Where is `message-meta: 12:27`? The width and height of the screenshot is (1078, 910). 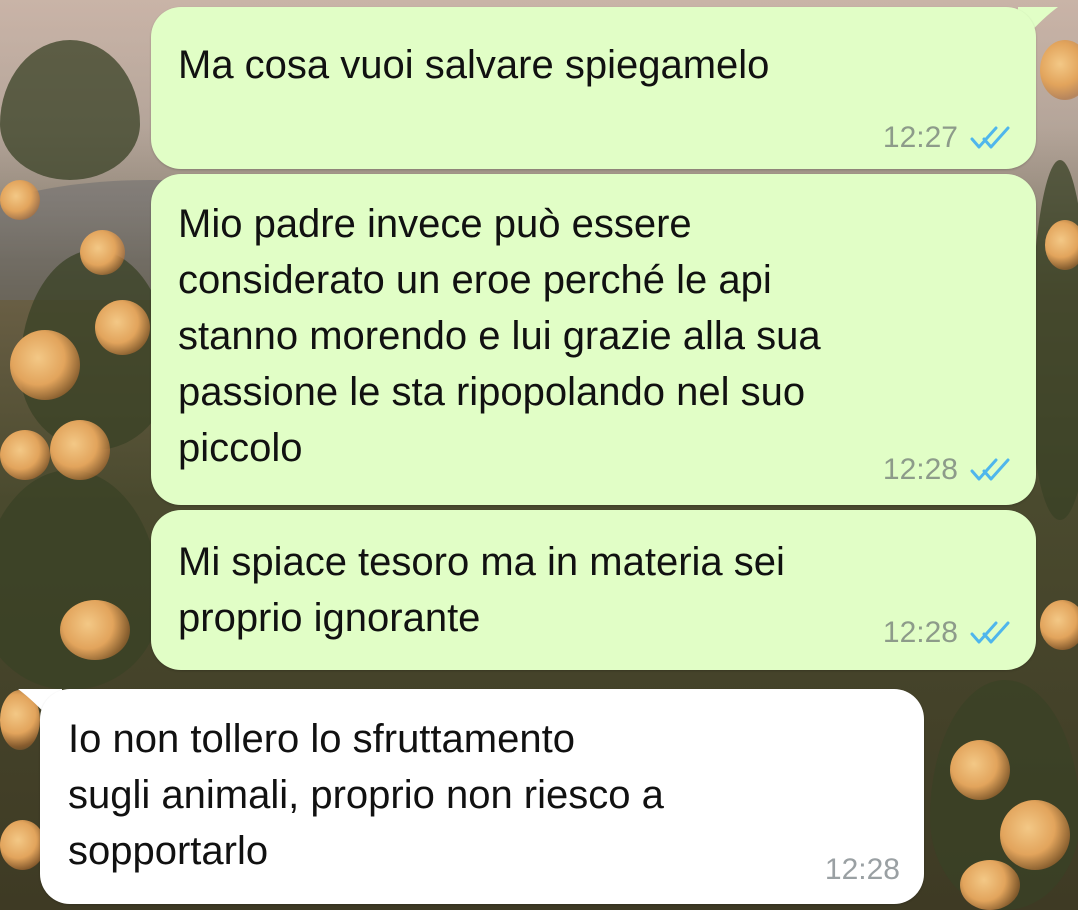 message-meta: 12:27 is located at coordinates (948, 138).